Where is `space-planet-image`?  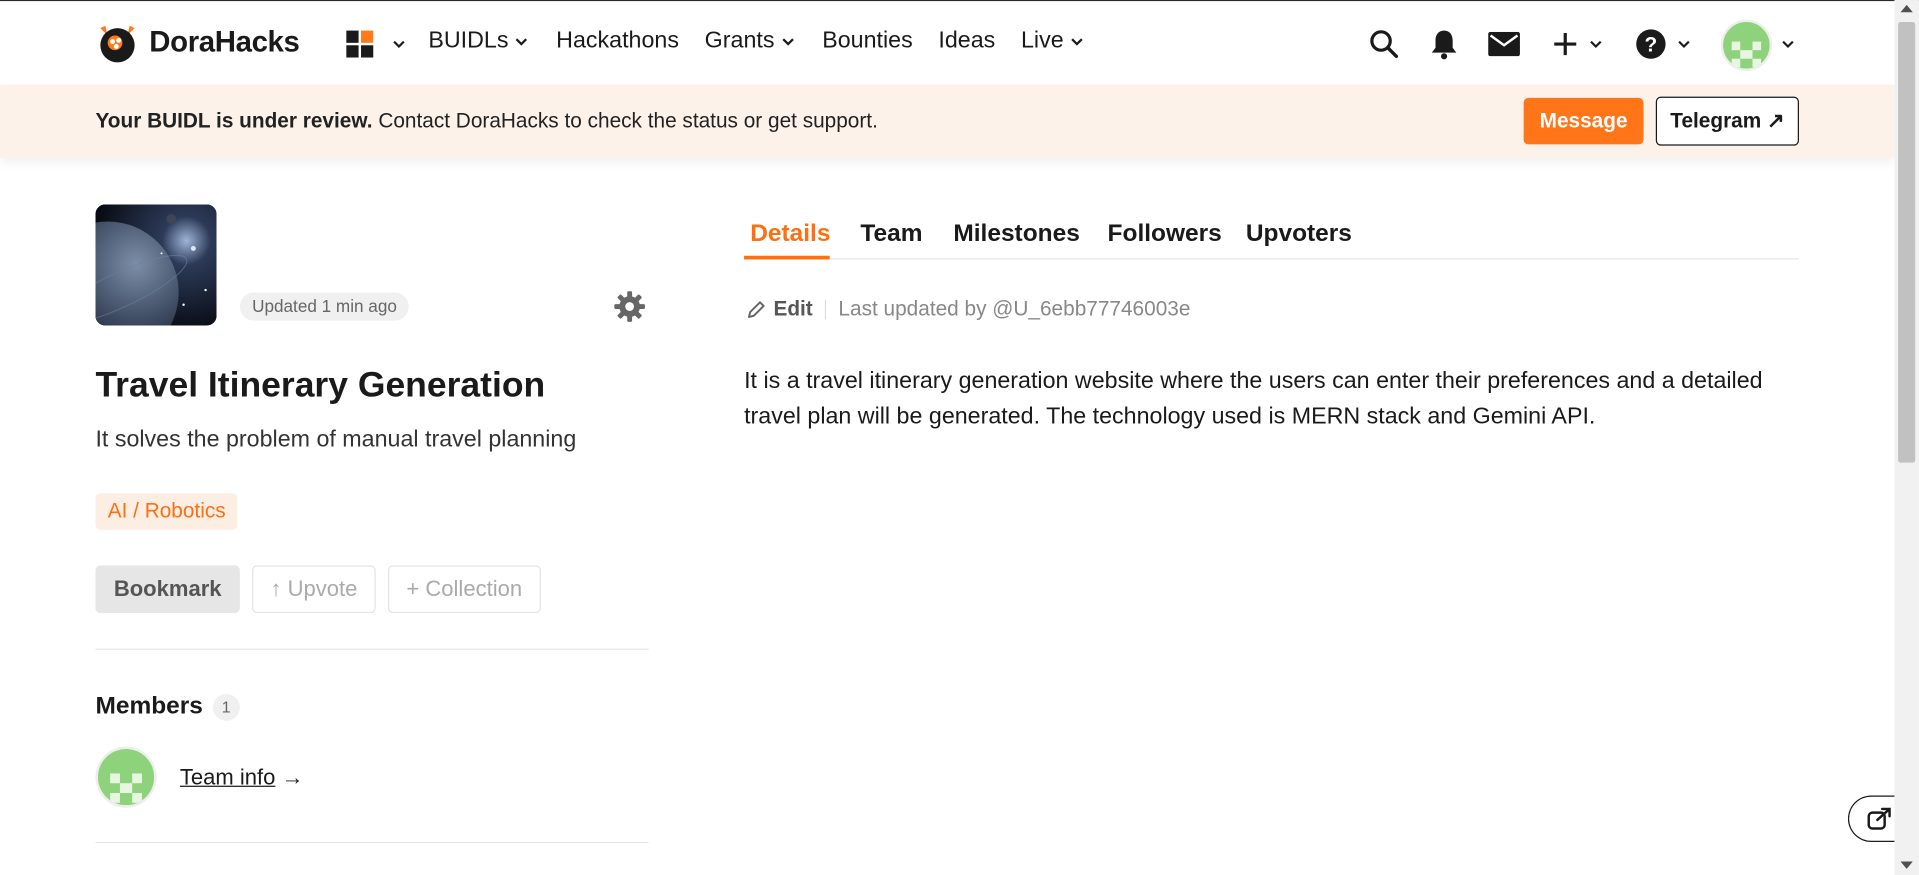 space-planet-image is located at coordinates (156, 265).